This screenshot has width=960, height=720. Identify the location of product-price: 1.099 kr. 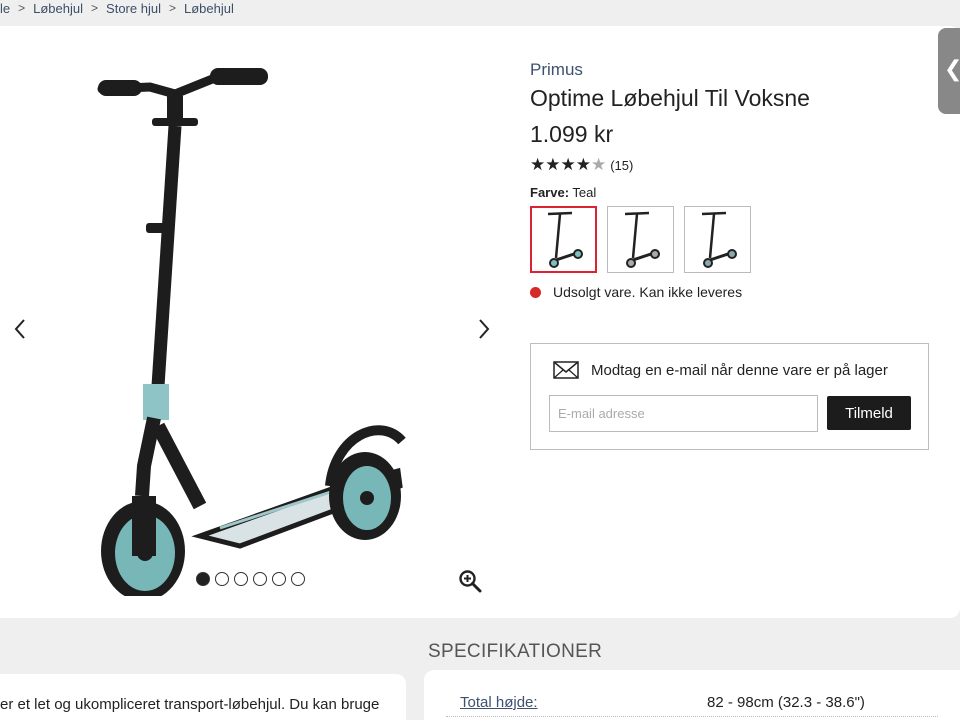
(572, 134).